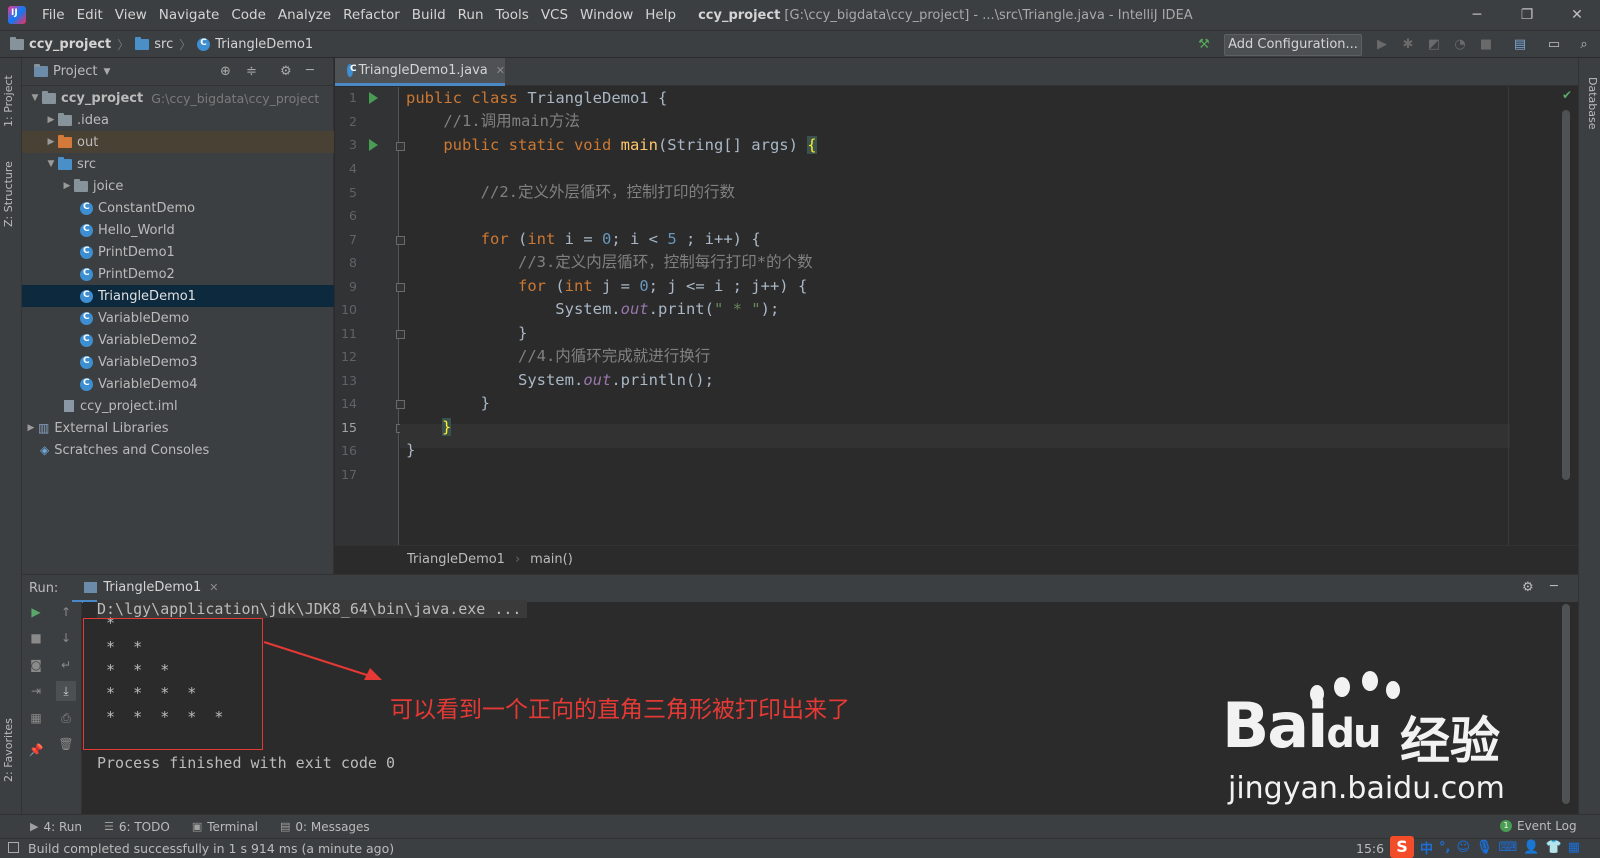 This screenshot has height=858, width=1600. Describe the element at coordinates (53, 15) in the screenshot. I see `menu-file: File` at that location.